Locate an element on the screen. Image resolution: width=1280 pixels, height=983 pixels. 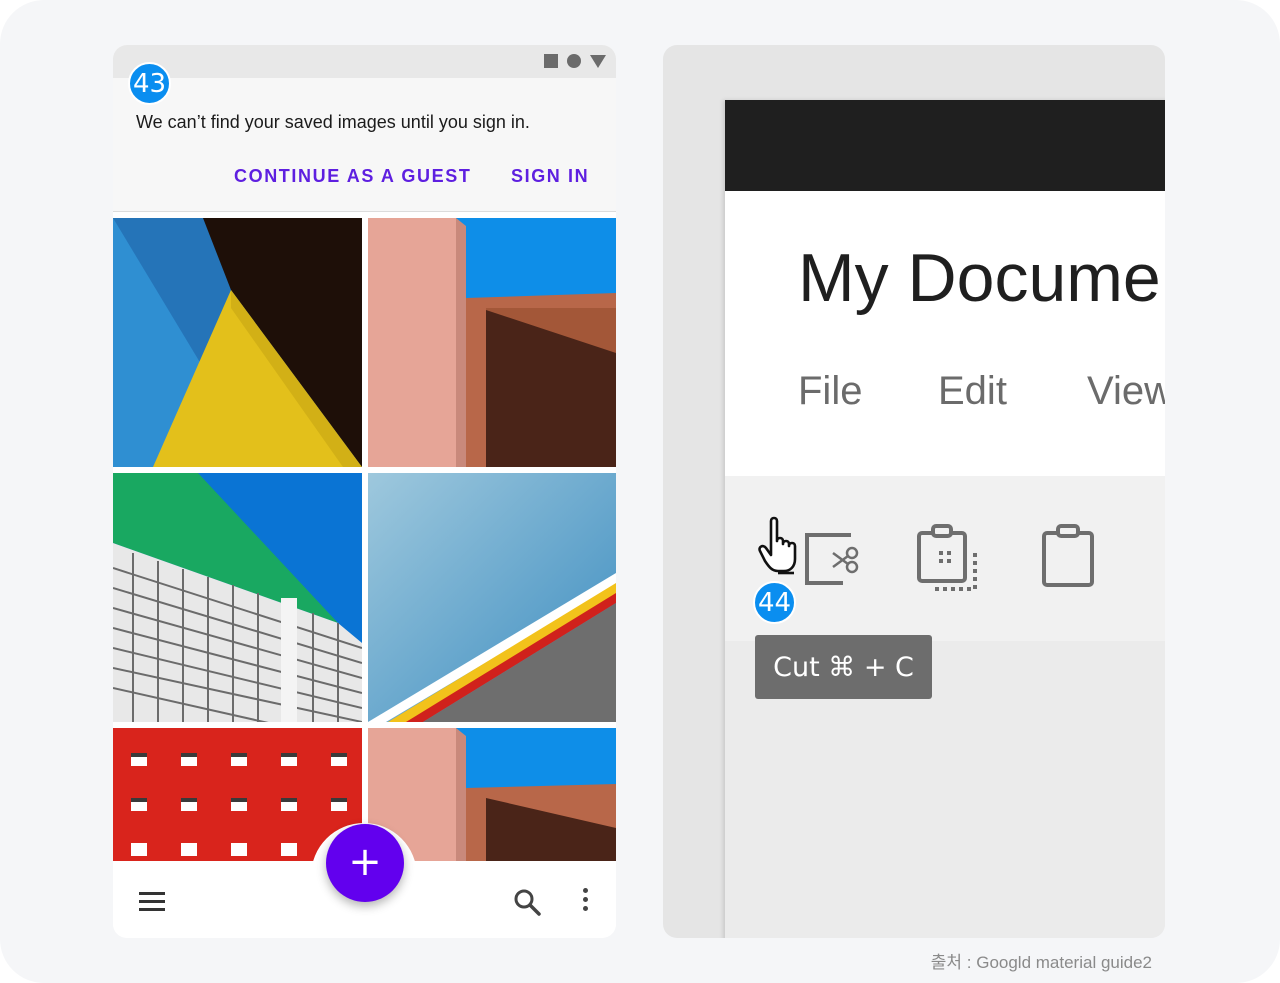
more-vert-icon is located at coordinates (586, 901).